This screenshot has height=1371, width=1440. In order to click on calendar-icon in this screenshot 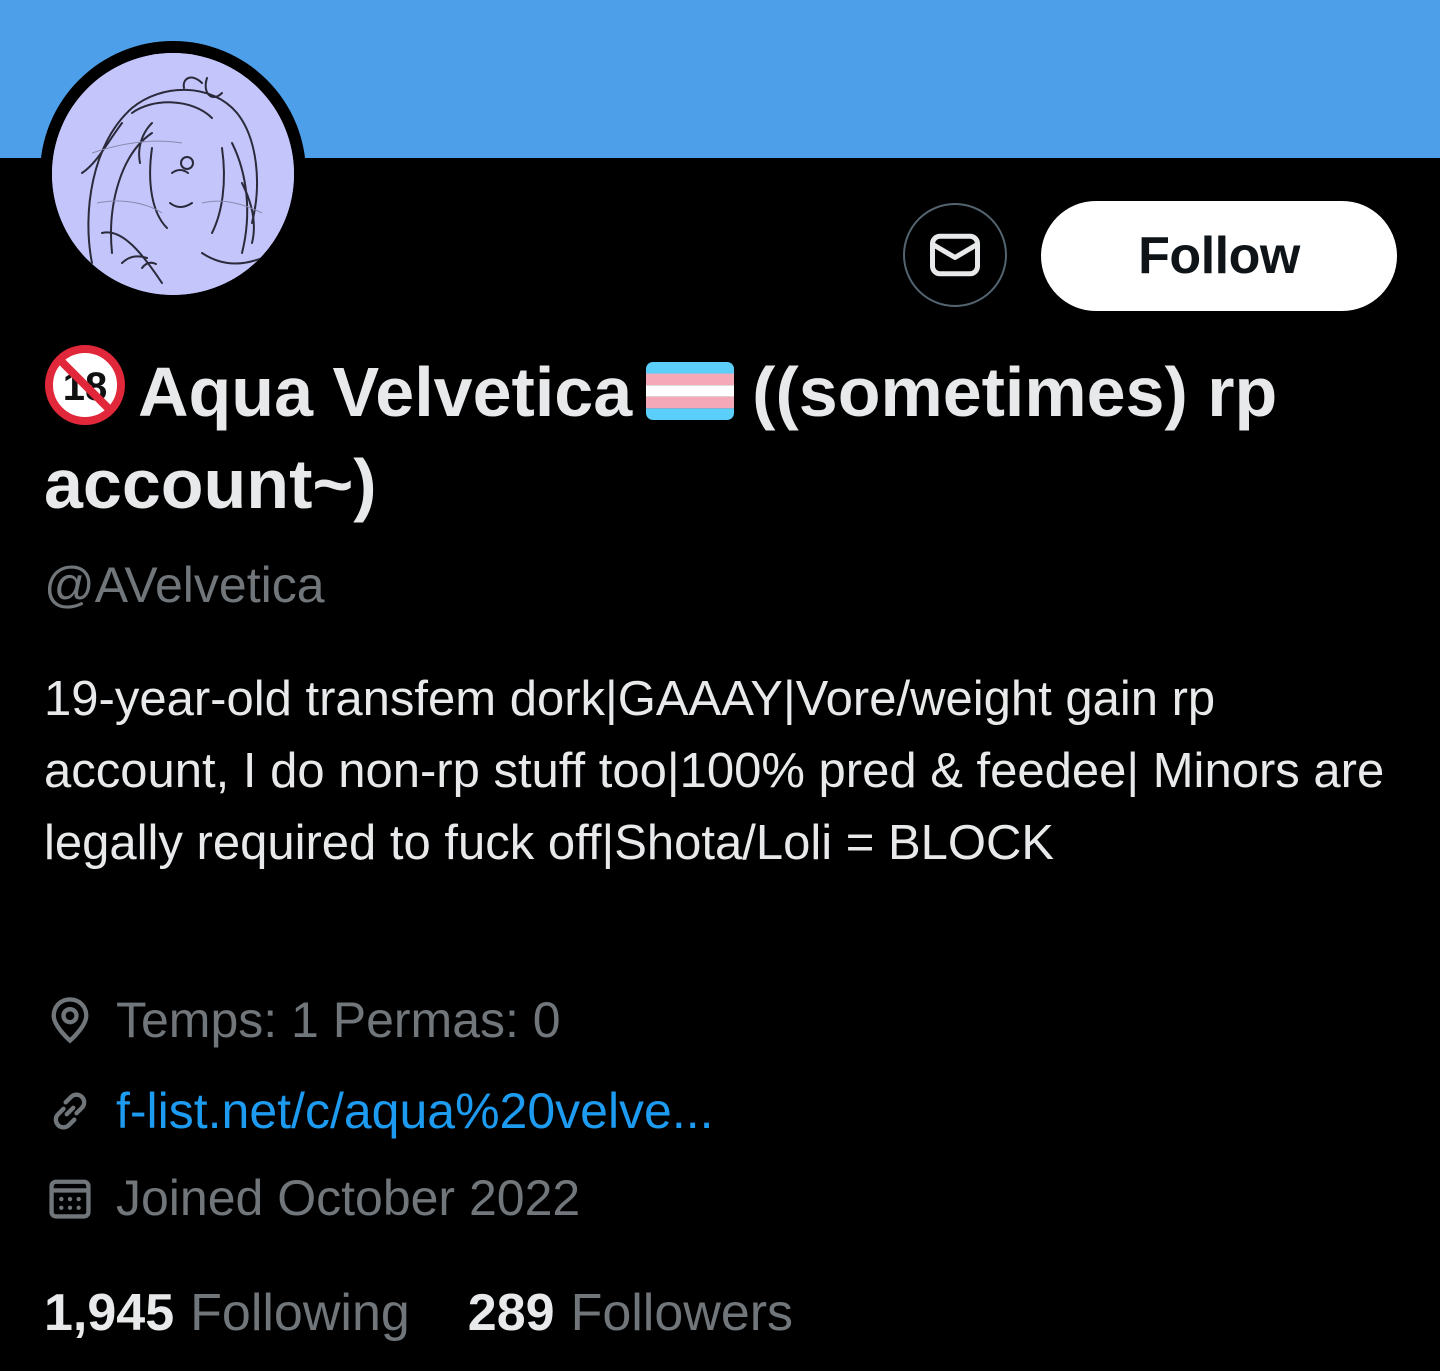, I will do `click(70, 1198)`.